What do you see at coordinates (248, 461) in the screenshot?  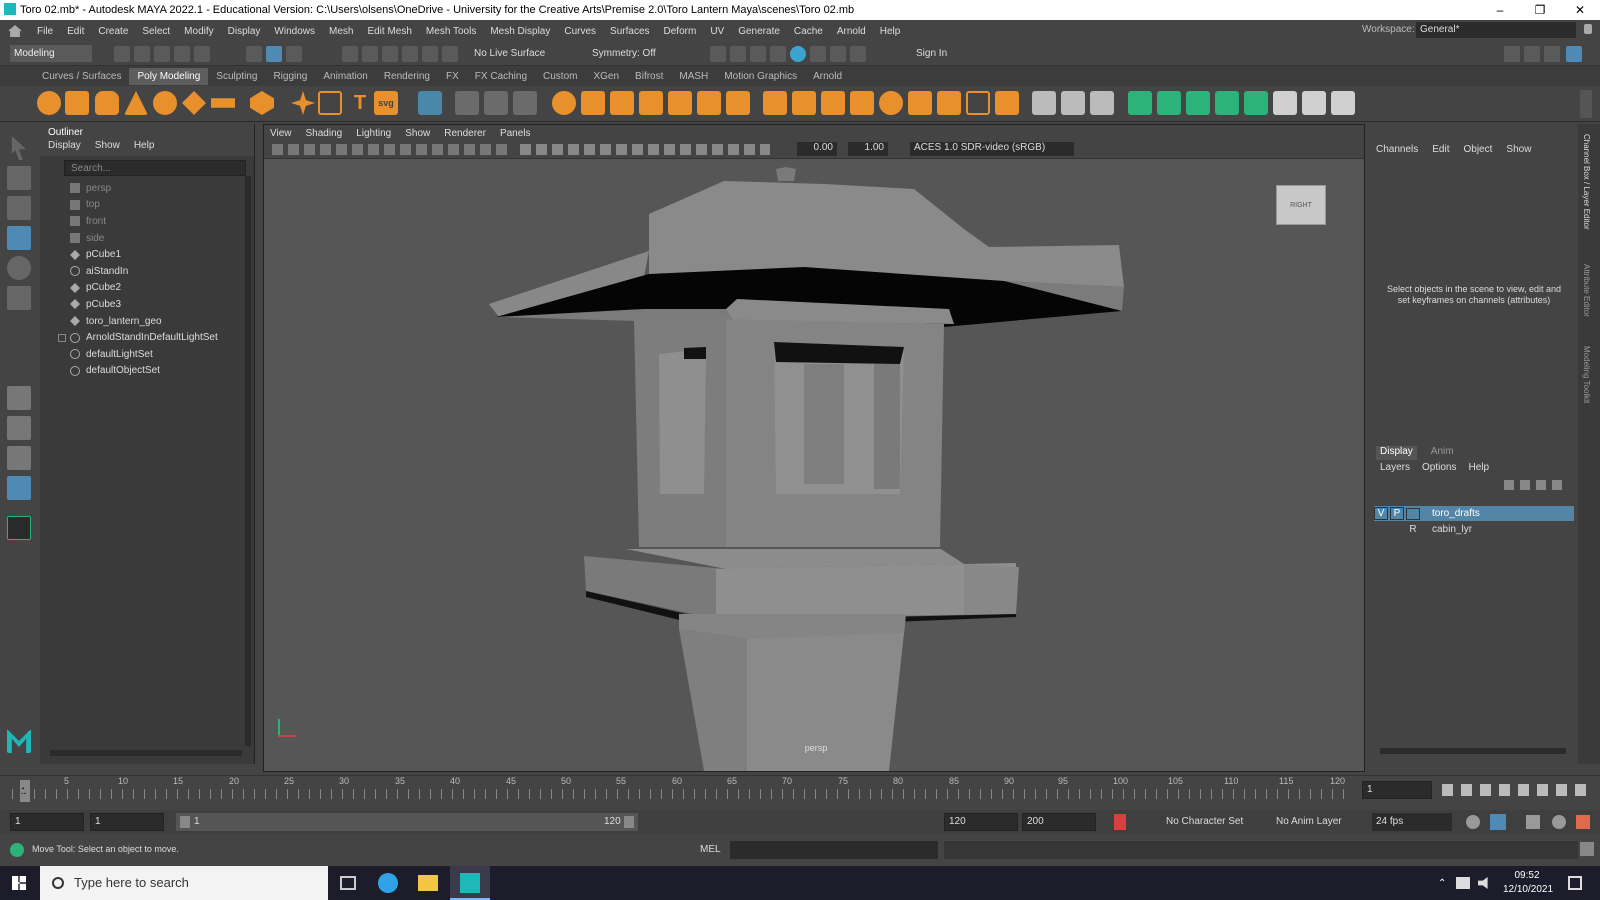 I see `outliner-scrollbar` at bounding box center [248, 461].